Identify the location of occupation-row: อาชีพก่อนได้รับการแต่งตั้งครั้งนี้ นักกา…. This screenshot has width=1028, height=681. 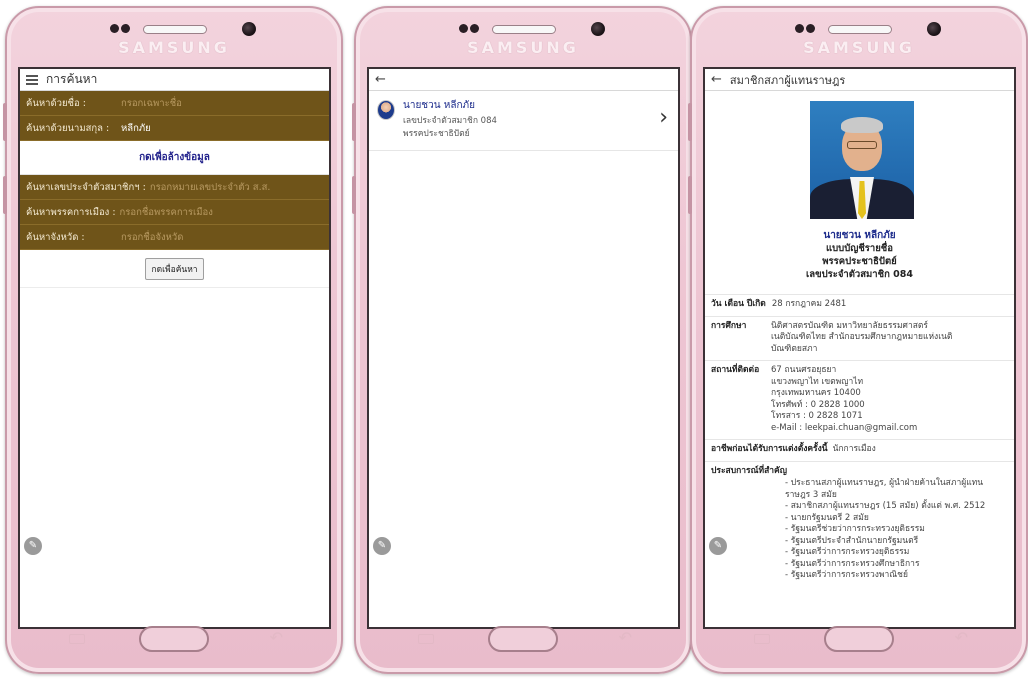
(859, 450).